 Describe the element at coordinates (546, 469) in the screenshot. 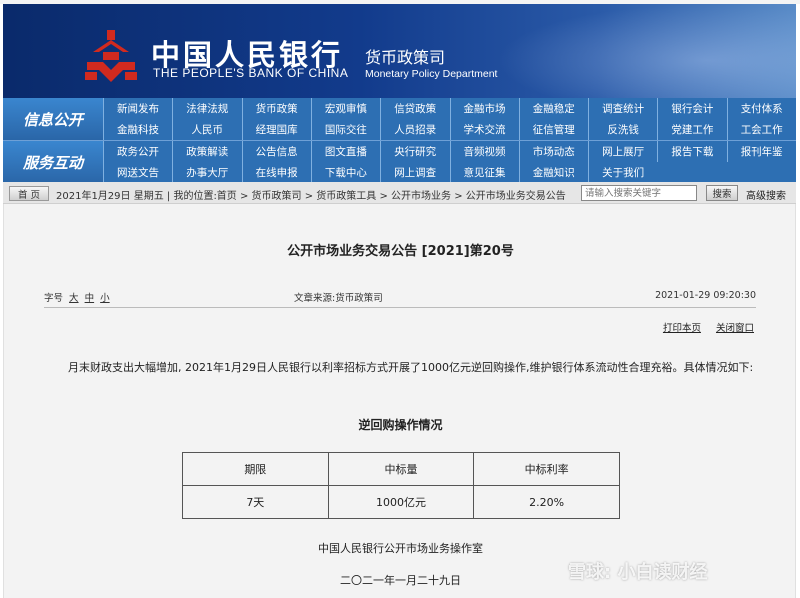

I see `table-header-cell: 中标利率` at that location.